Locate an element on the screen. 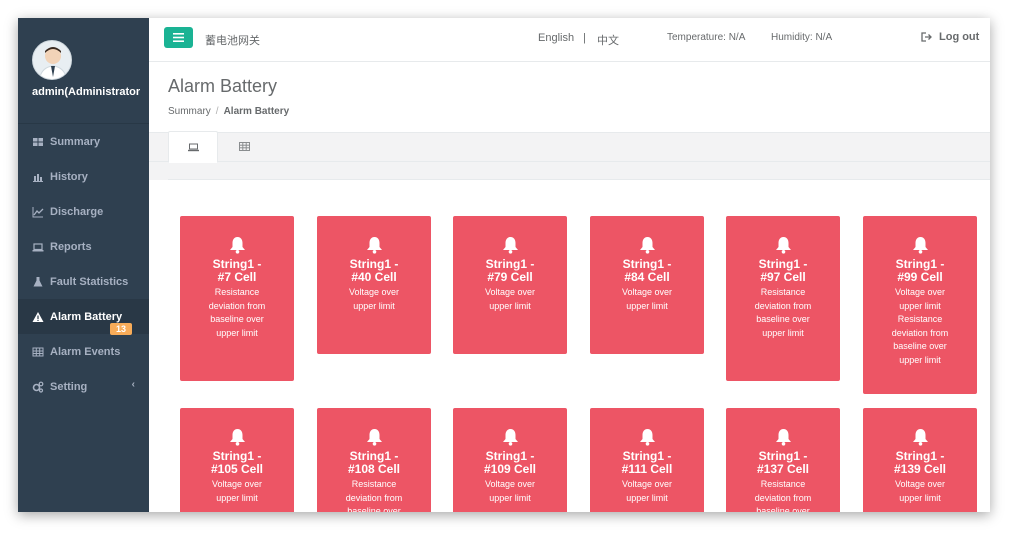 This screenshot has width=1024, height=546. sign-out-icon is located at coordinates (926, 37).